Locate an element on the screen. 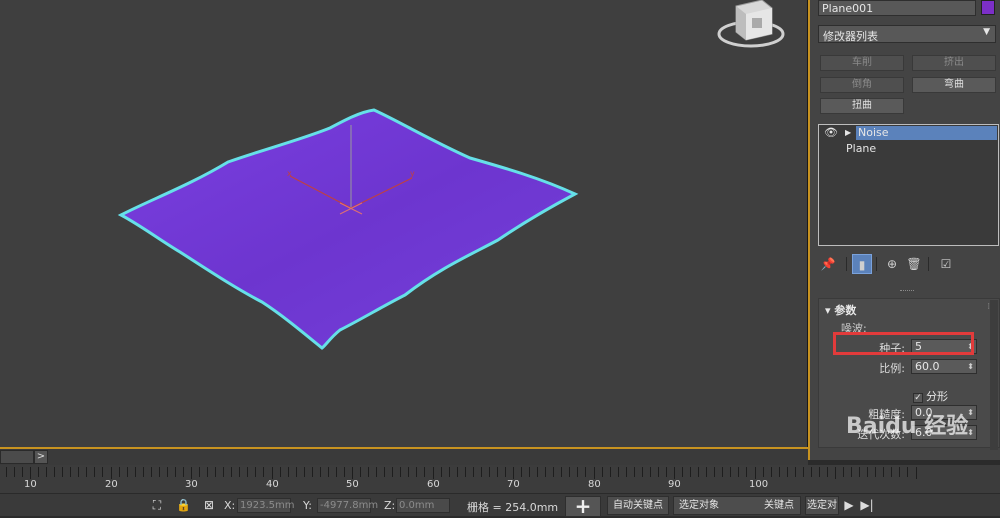 This screenshot has height=518, width=1000. object-name-field: Plane001 is located at coordinates (897, 8).